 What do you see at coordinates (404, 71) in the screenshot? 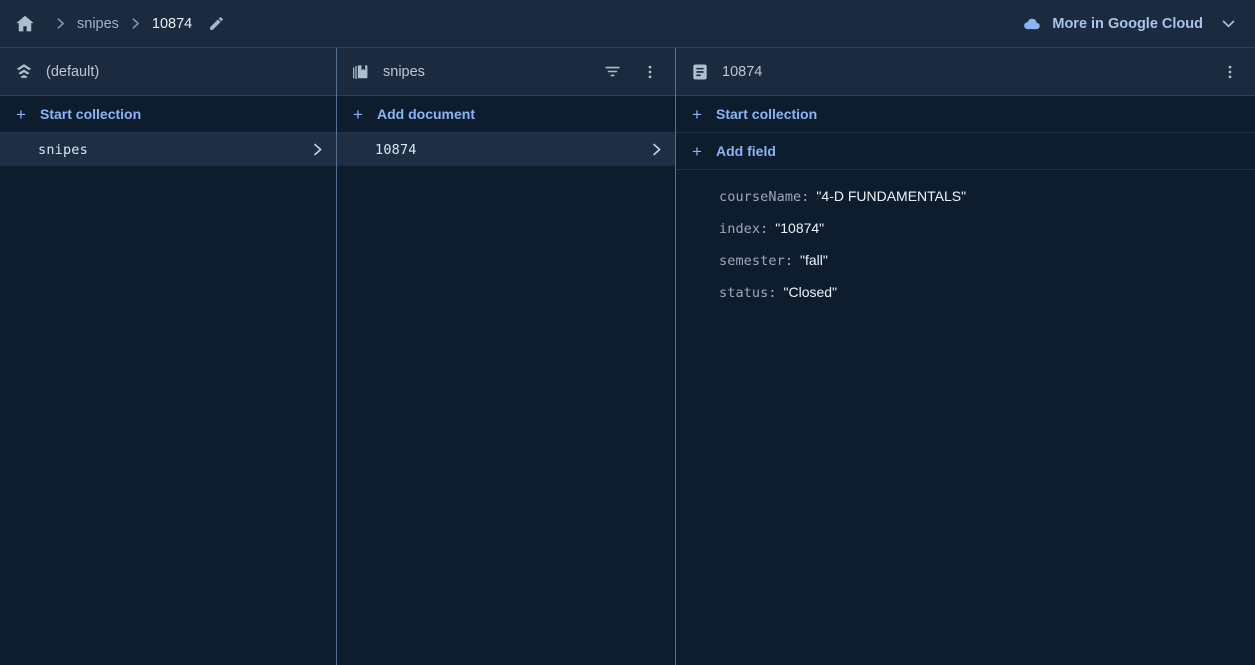
I see `collection-panel-title: snipes` at bounding box center [404, 71].